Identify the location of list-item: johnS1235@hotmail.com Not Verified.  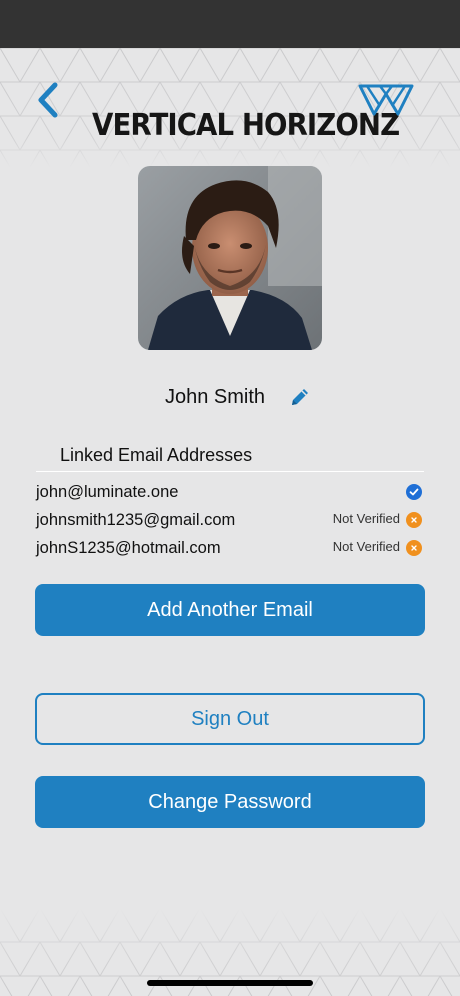
(230, 548).